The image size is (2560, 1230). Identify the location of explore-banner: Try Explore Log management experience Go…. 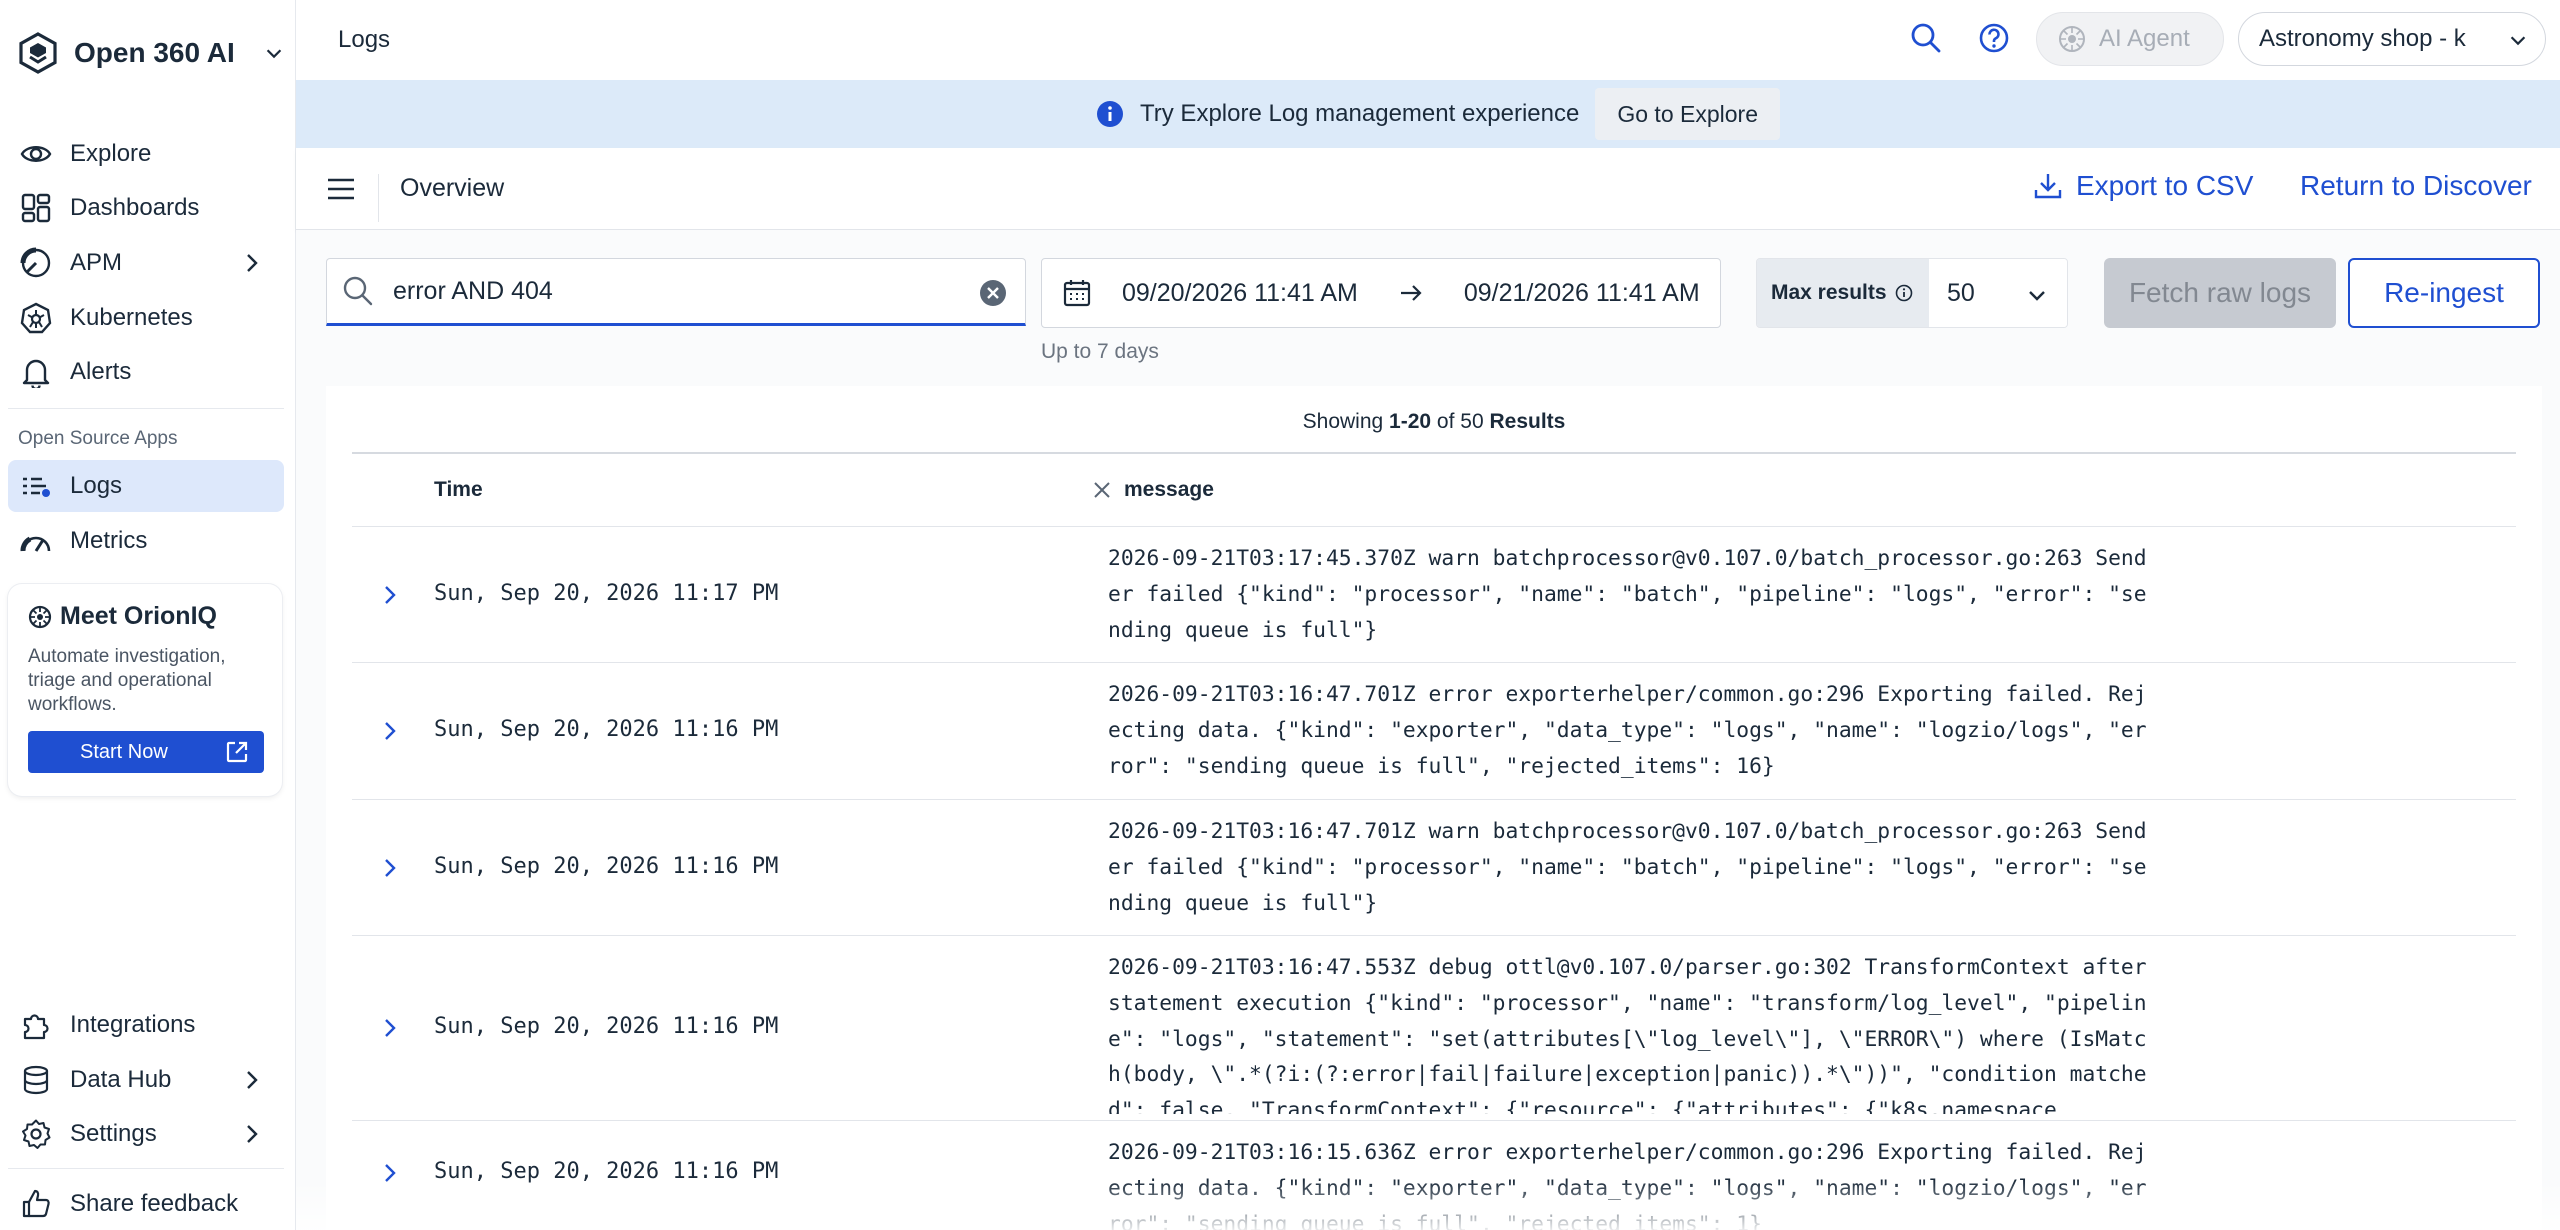
(1428, 114).